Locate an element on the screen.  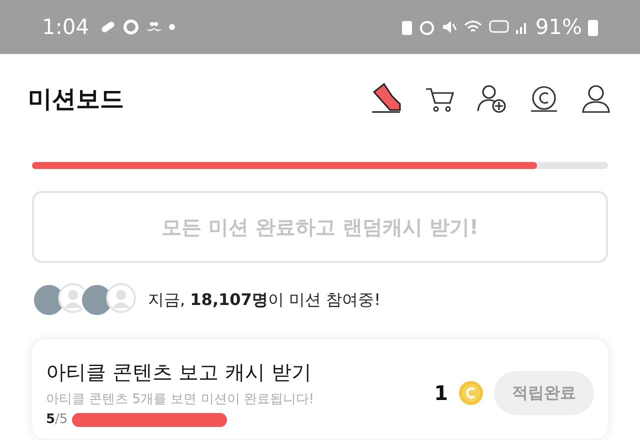
battery-icon is located at coordinates (593, 27).